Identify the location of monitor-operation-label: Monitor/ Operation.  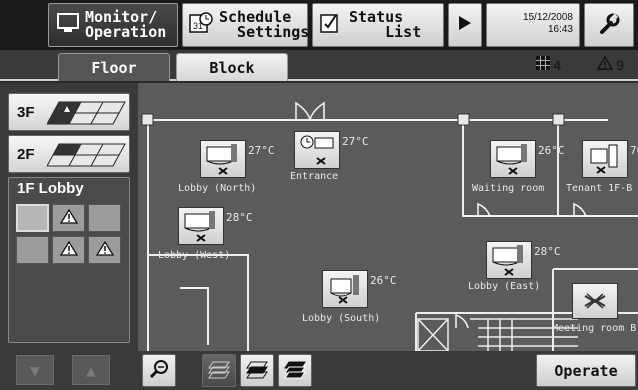
(126, 24).